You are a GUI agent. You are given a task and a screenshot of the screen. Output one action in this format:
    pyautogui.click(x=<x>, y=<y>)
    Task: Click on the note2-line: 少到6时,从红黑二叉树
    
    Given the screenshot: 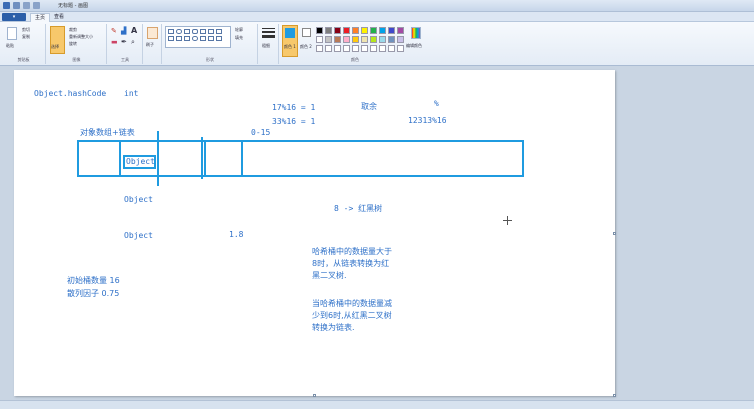 What is the action you would take?
    pyautogui.click(x=352, y=315)
    